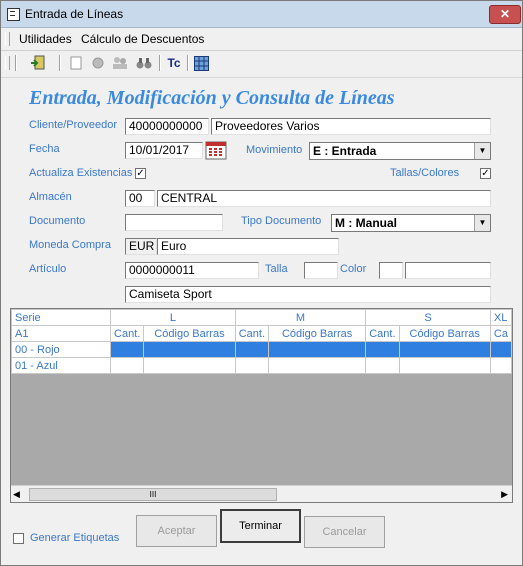 This screenshot has width=523, height=566. What do you see at coordinates (45, 39) in the screenshot?
I see `menu-utilidades: Utilidades` at bounding box center [45, 39].